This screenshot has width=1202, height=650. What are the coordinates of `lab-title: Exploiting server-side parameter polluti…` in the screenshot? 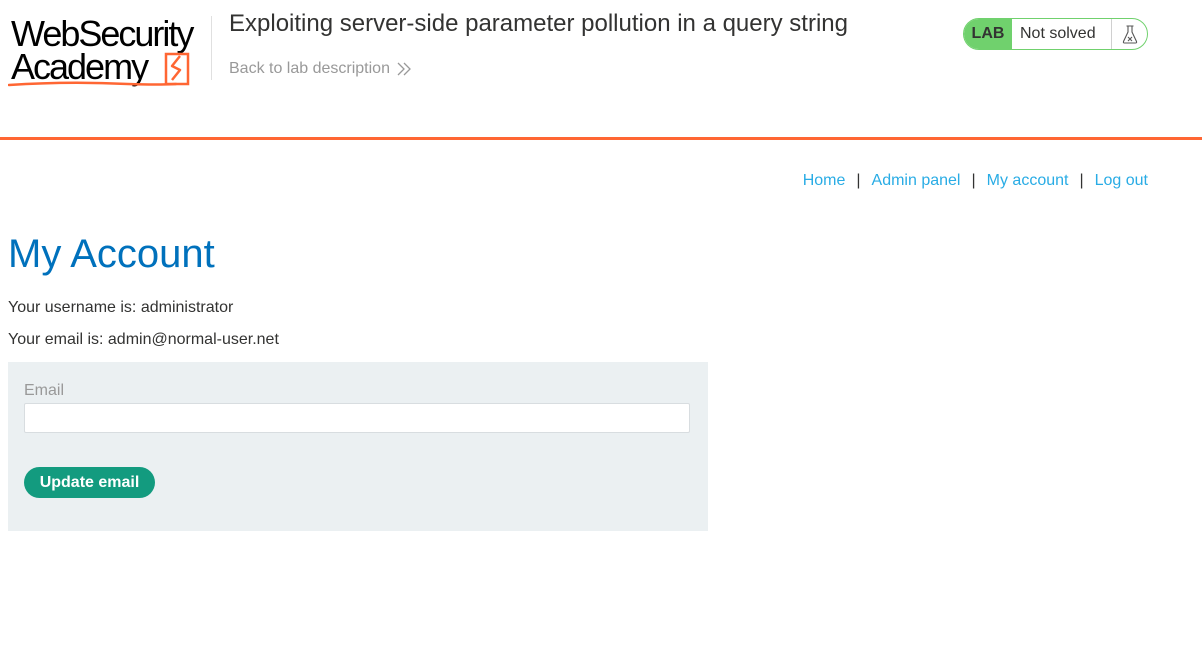 It's located at (538, 23).